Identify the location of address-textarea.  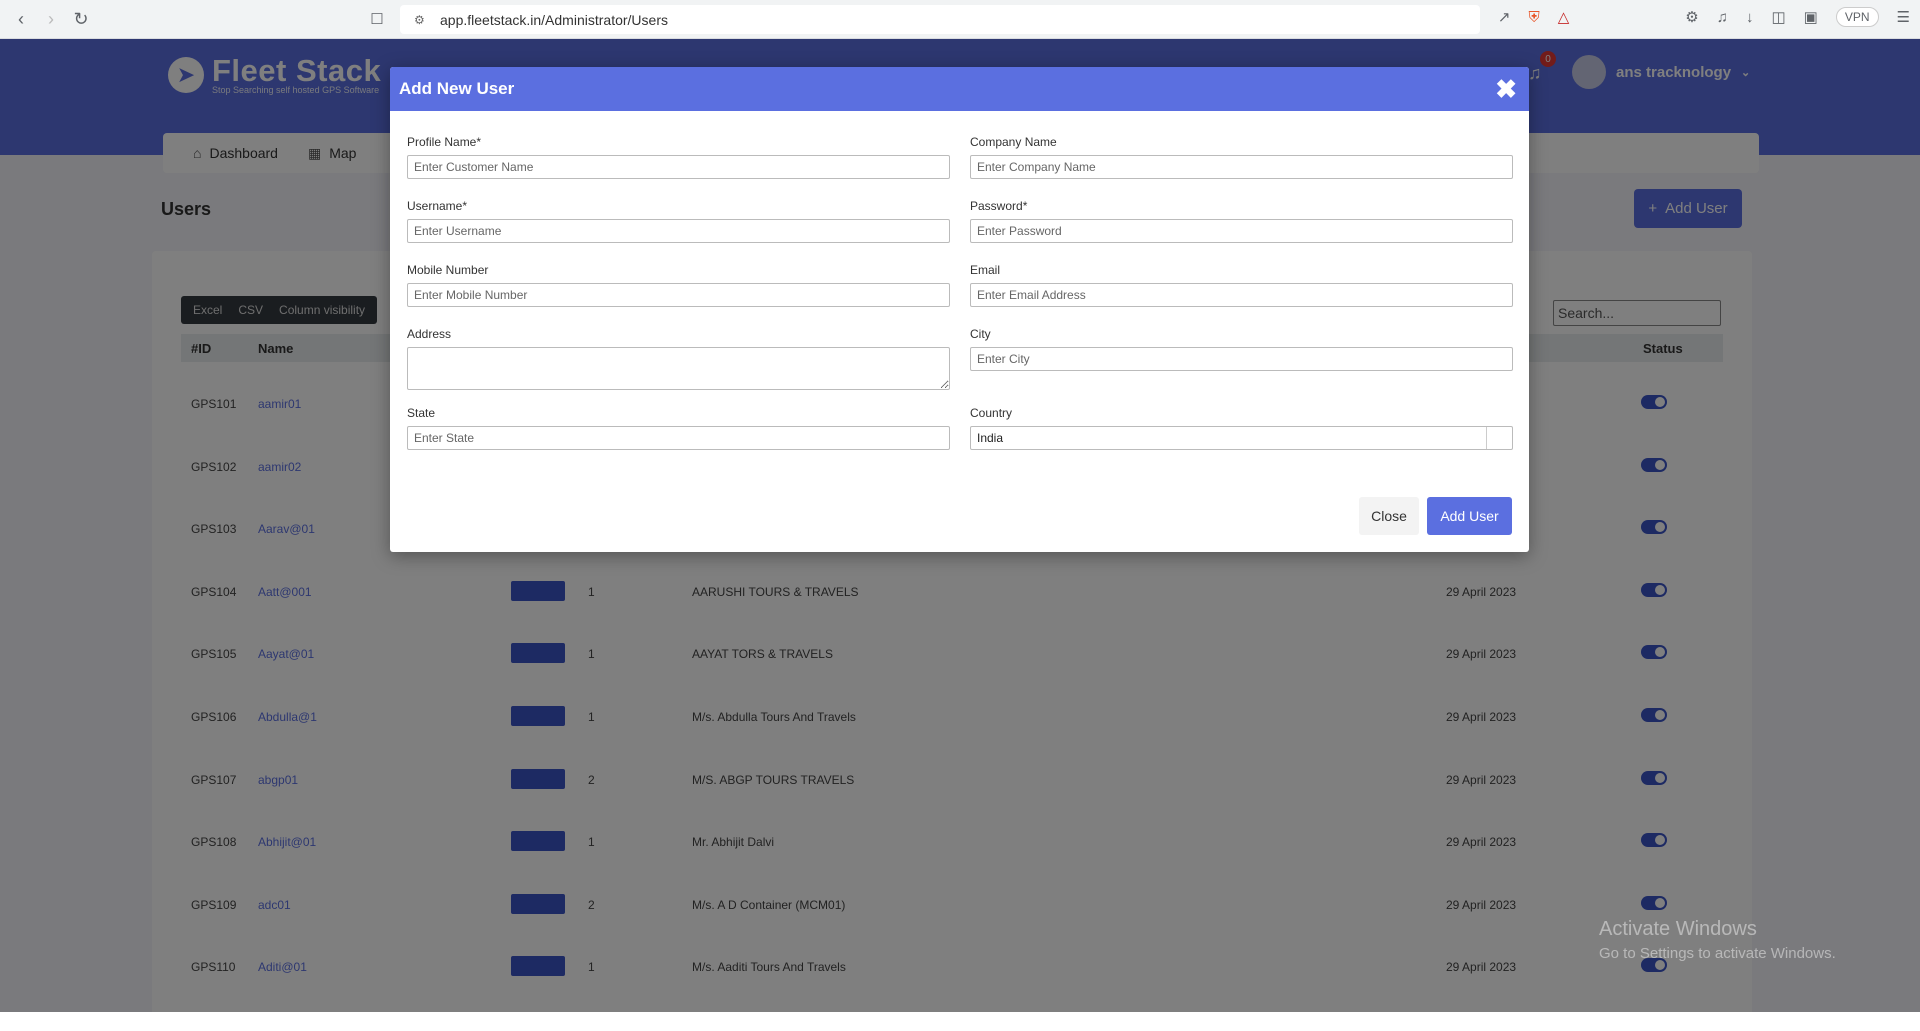
(678, 368).